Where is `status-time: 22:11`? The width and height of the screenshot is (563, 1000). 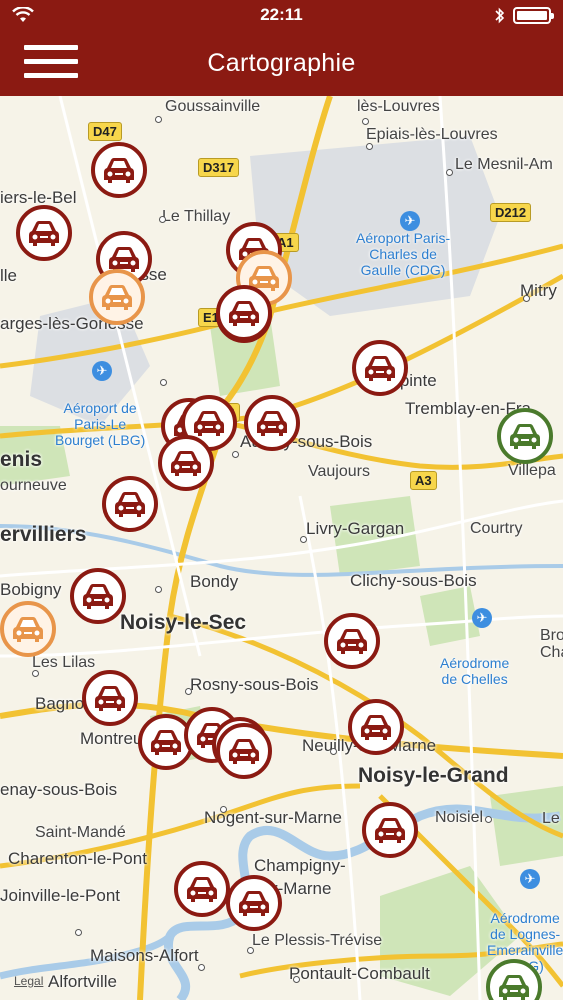 status-time: 22:11 is located at coordinates (281, 14).